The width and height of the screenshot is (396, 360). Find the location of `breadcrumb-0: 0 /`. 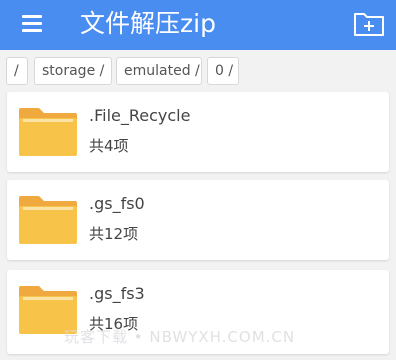

breadcrumb-0: 0 / is located at coordinates (223, 71).